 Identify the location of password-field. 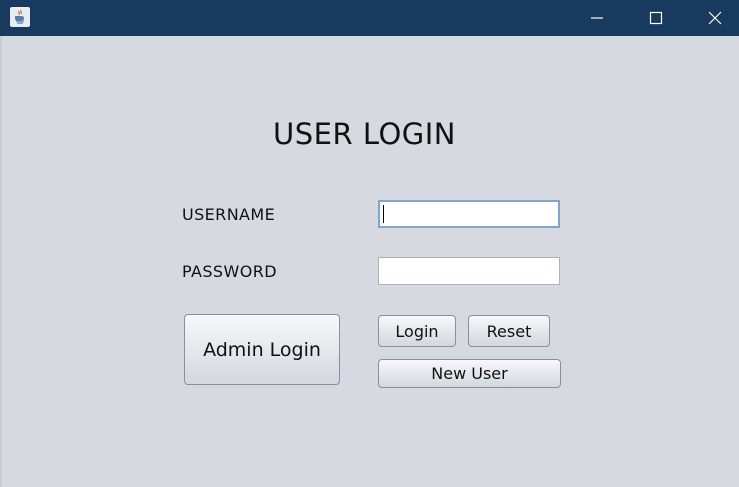
(469, 271).